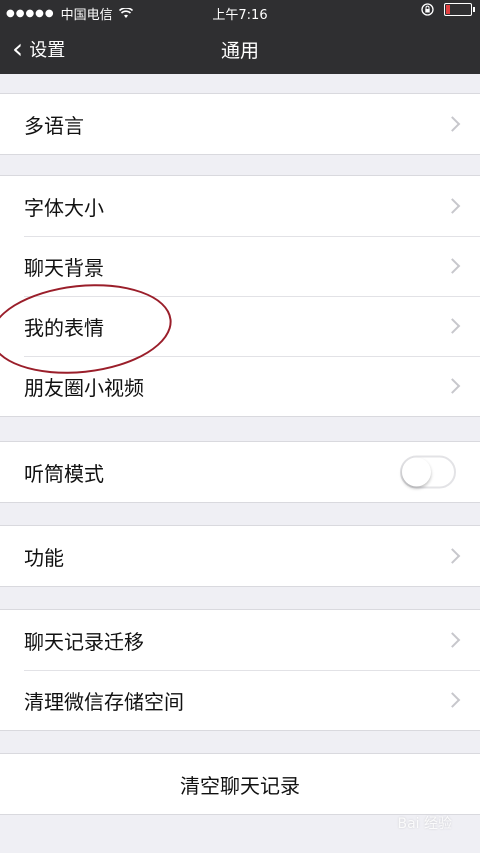 This screenshot has width=480, height=853. I want to click on battery-icon, so click(459, 9).